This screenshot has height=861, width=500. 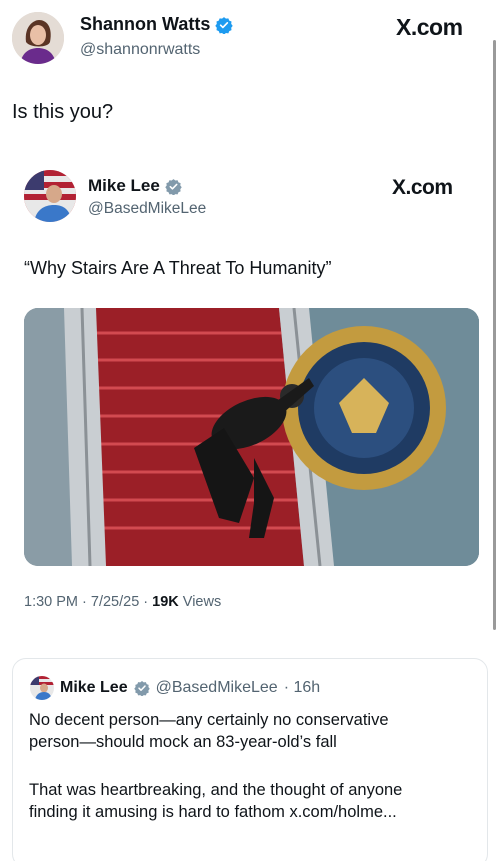 What do you see at coordinates (165, 602) in the screenshot?
I see `views-count: 19K` at bounding box center [165, 602].